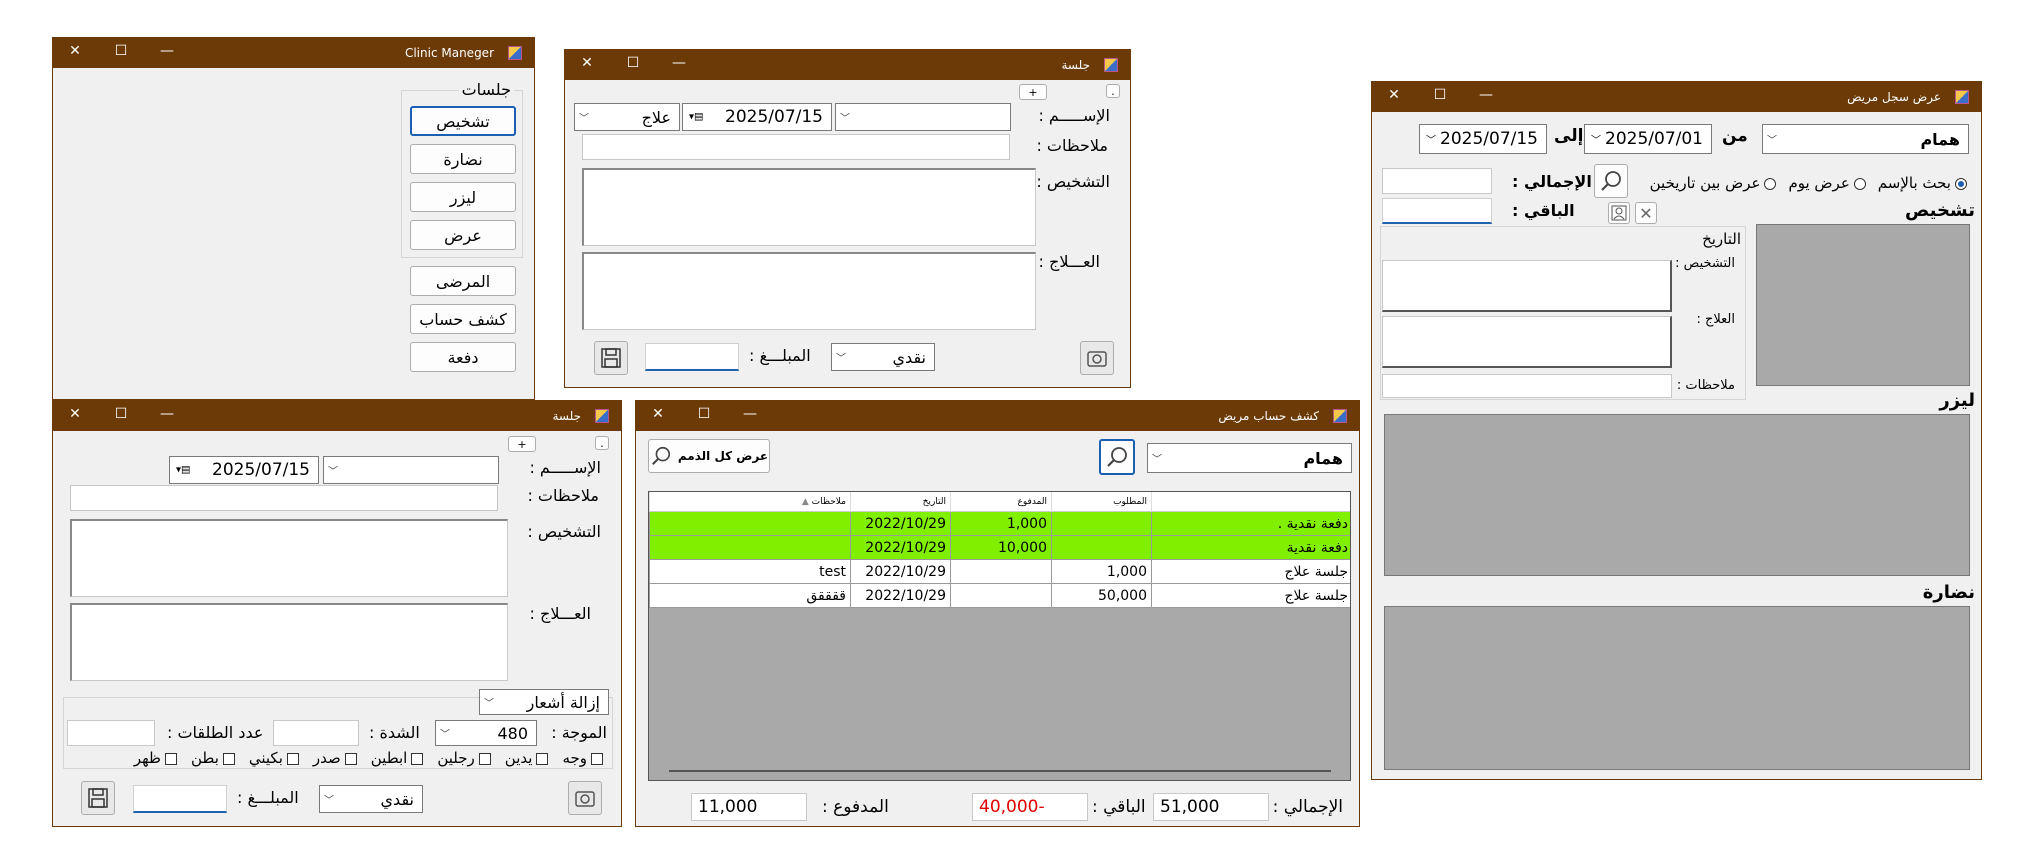 This screenshot has height=866, width=2020. I want to click on cell-paid: 10,000, so click(1000, 548).